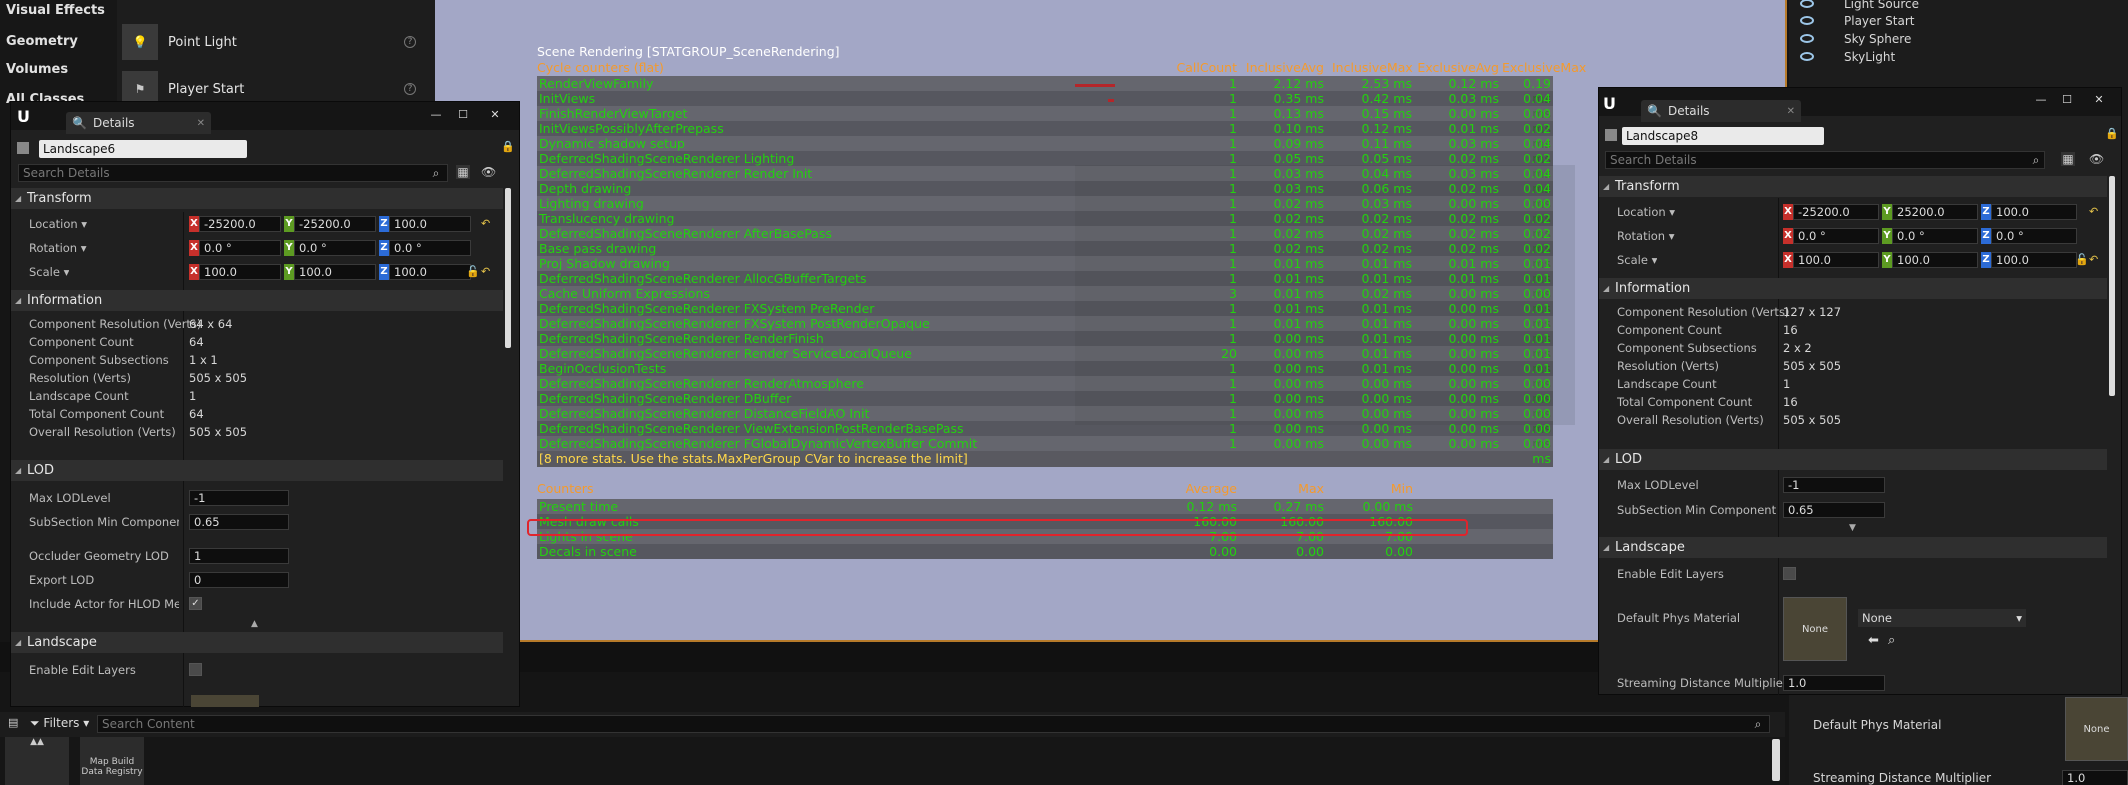 Image resolution: width=2128 pixels, height=785 pixels. Describe the element at coordinates (239, 580) in the screenshot. I see `export-lod-field: 0` at that location.